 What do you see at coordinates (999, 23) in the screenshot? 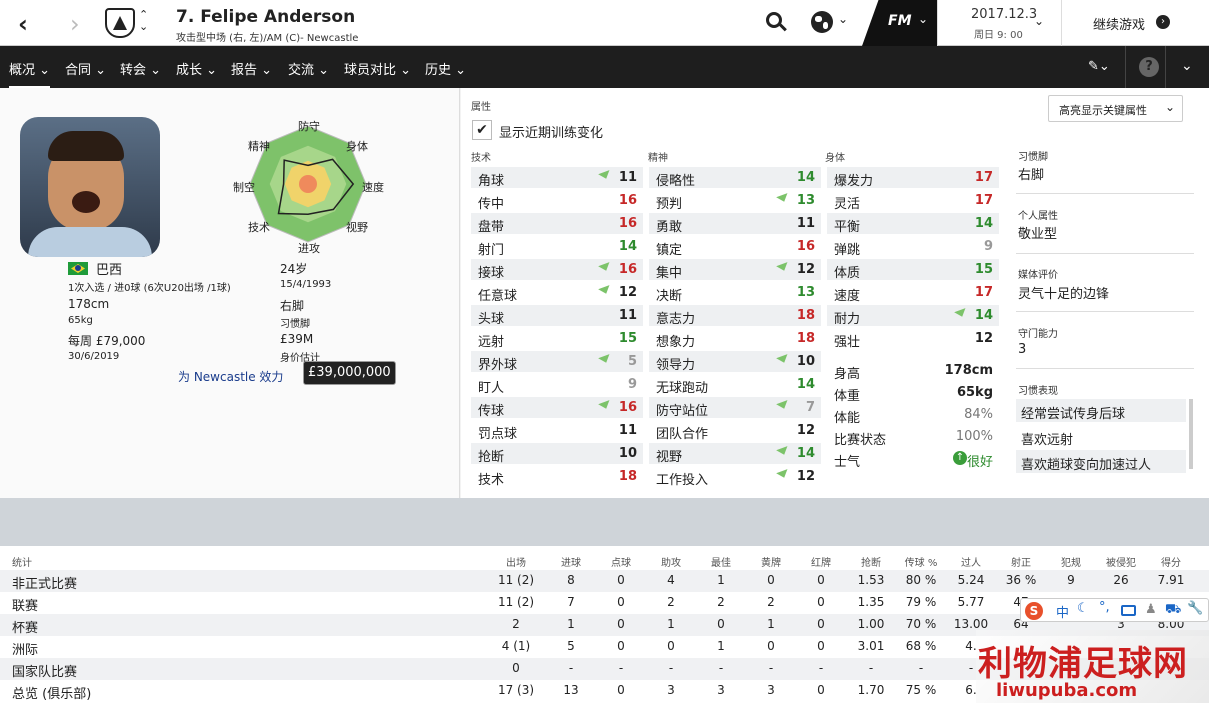
I see `date-panel: 2017.12.3 周日 9: 00 ⌄` at bounding box center [999, 23].